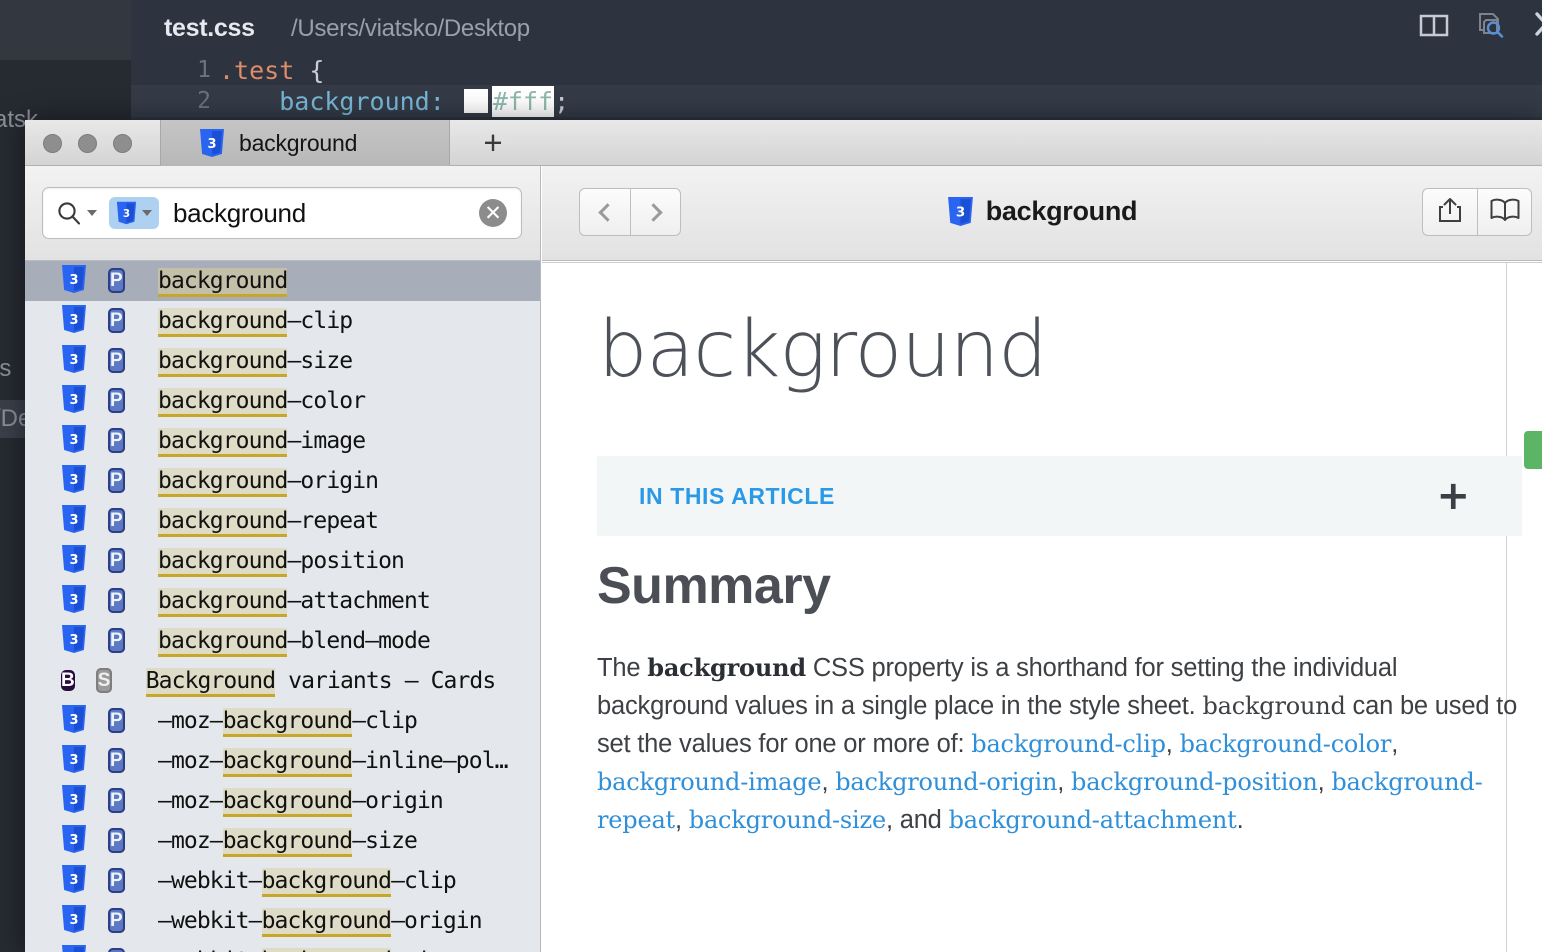 This screenshot has width=1542, height=952. Describe the element at coordinates (1274, 706) in the screenshot. I see `inline-mono: background` at that location.